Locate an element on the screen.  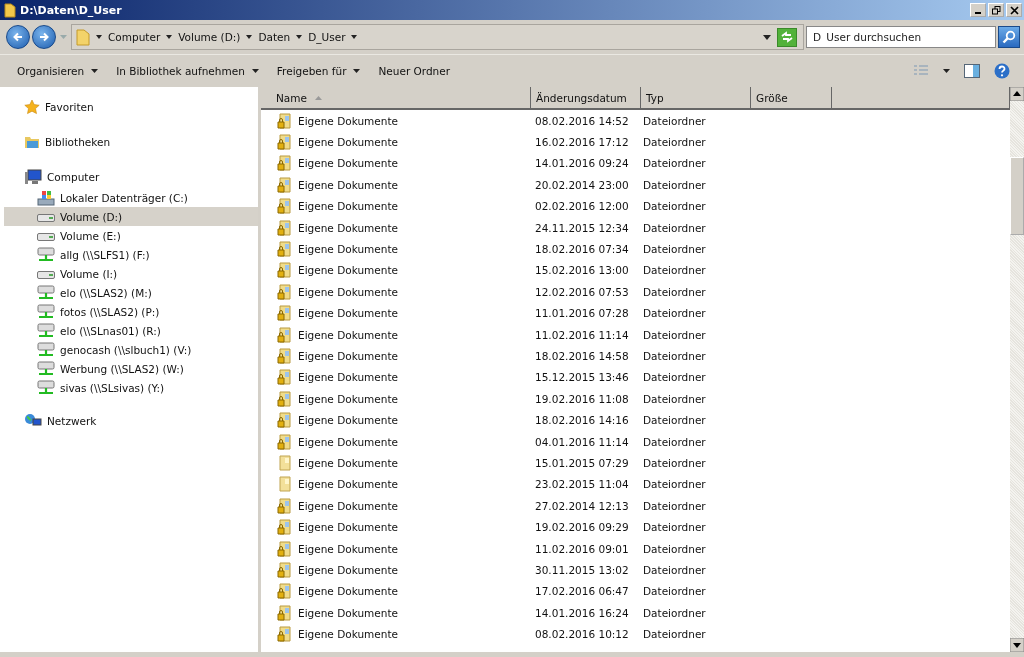
restore-button is located at coordinates (996, 10).